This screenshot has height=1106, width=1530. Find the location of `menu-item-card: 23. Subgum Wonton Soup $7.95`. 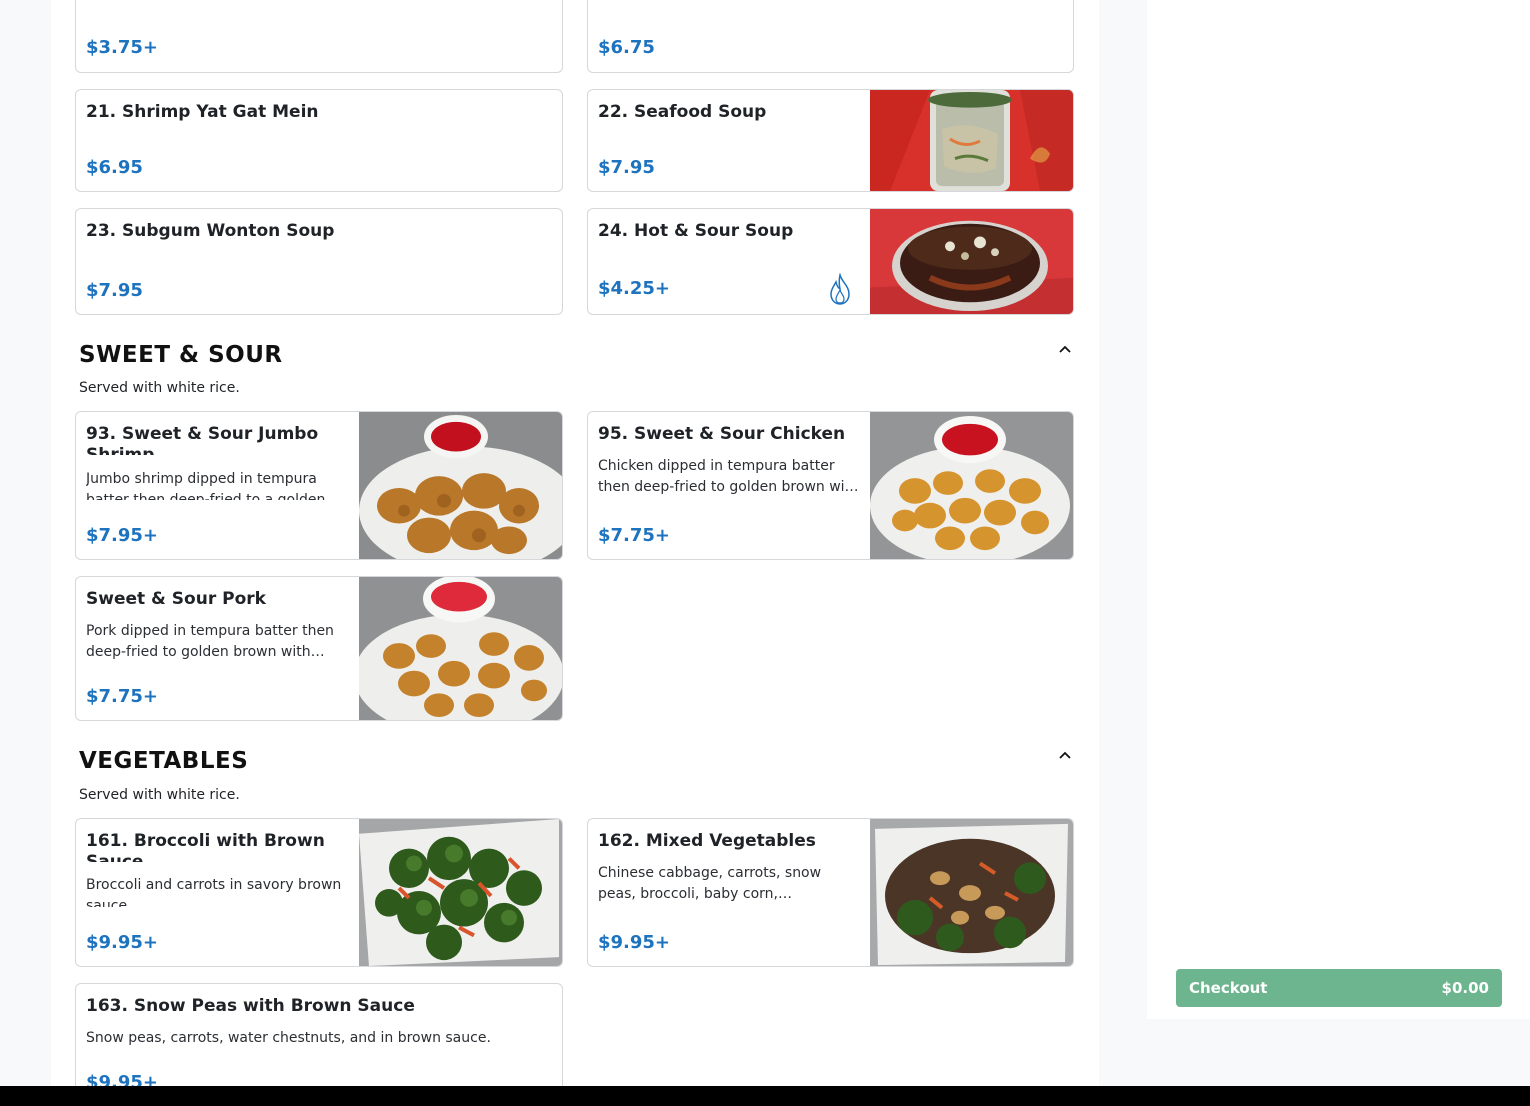

menu-item-card: 23. Subgum Wonton Soup $7.95 is located at coordinates (319, 261).